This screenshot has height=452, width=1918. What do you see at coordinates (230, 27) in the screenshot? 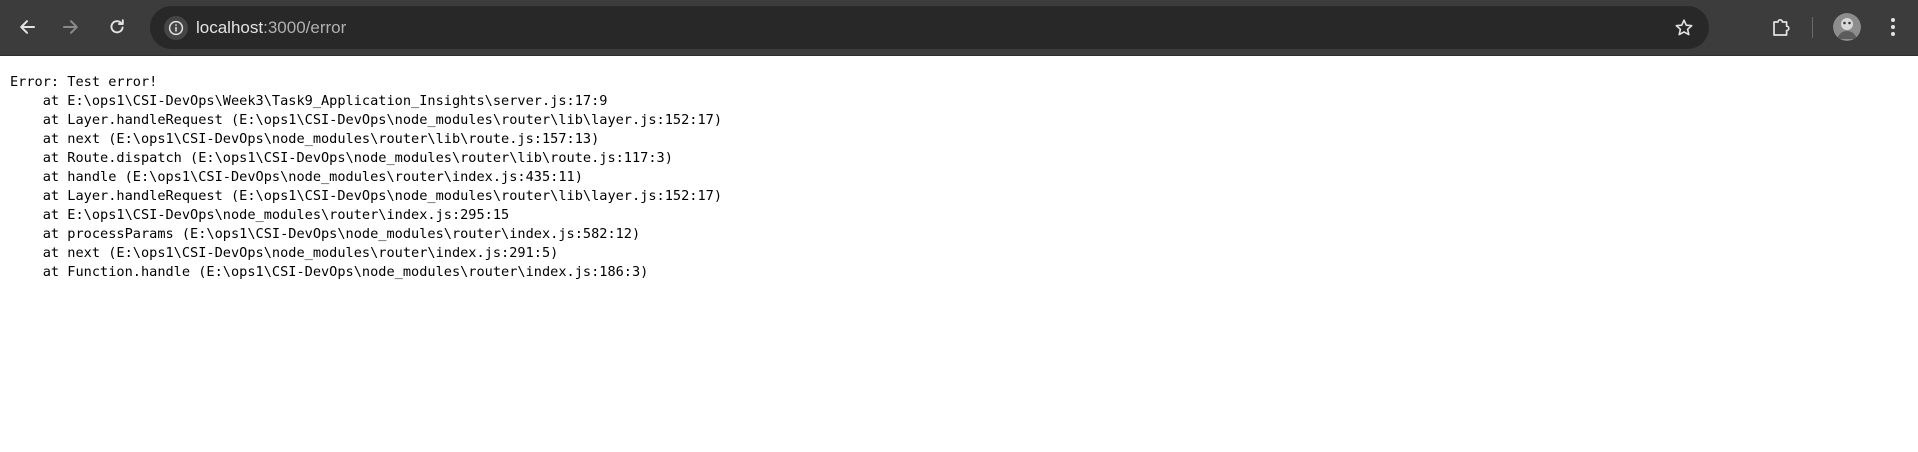
I see `url-host: localhost` at bounding box center [230, 27].